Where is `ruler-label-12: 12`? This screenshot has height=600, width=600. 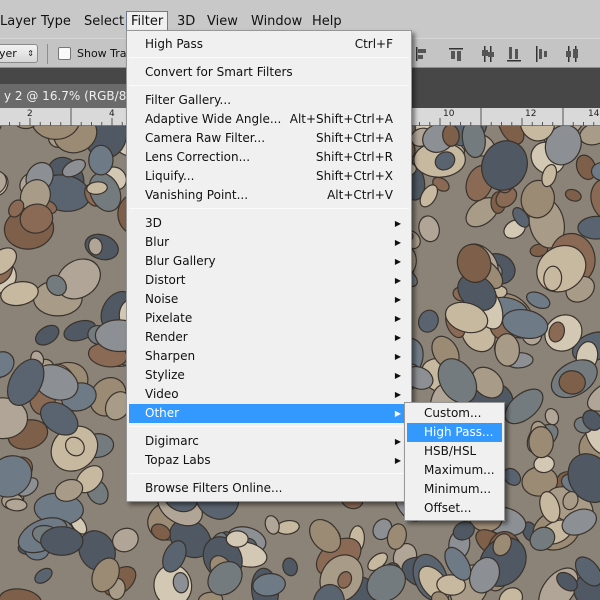 ruler-label-12: 12 is located at coordinates (531, 114).